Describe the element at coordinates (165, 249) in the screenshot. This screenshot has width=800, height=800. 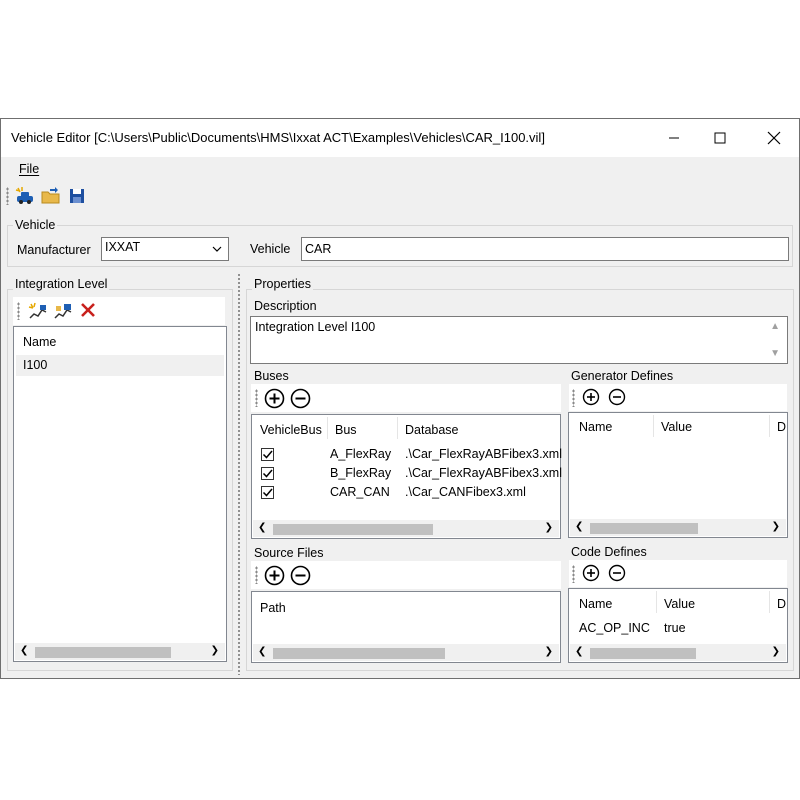
I see `manufacturer-select: IXXAT` at that location.